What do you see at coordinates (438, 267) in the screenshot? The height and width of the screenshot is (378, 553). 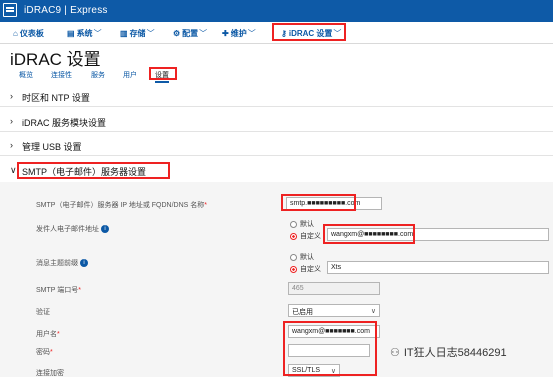 I see `subject-prefix-input: Xts` at bounding box center [438, 267].